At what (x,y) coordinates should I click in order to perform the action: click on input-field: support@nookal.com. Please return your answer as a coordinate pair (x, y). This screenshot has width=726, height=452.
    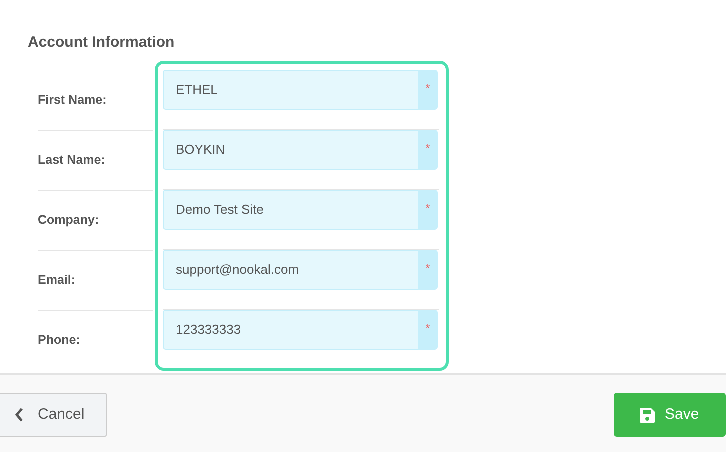
    Looking at the image, I should click on (290, 270).